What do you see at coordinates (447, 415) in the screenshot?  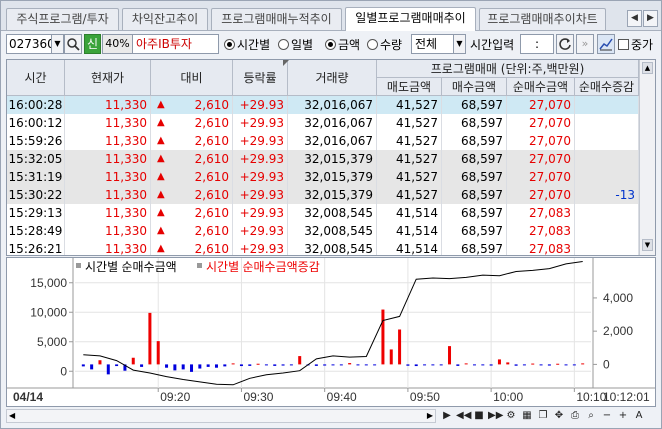 I see `play-icon: ▶` at bounding box center [447, 415].